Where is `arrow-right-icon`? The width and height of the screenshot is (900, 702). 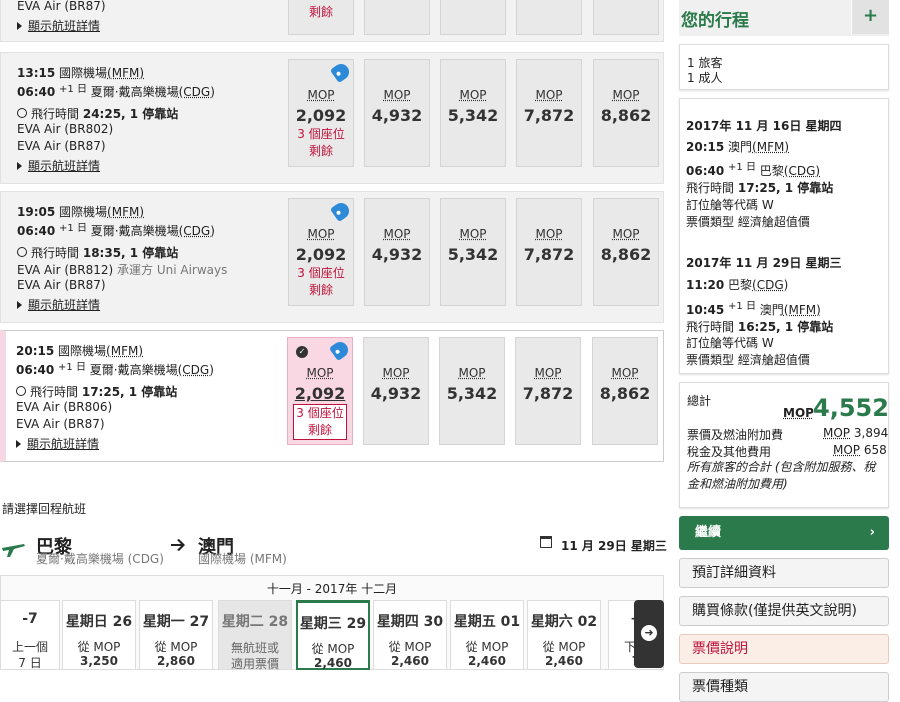 arrow-right-icon is located at coordinates (178, 546).